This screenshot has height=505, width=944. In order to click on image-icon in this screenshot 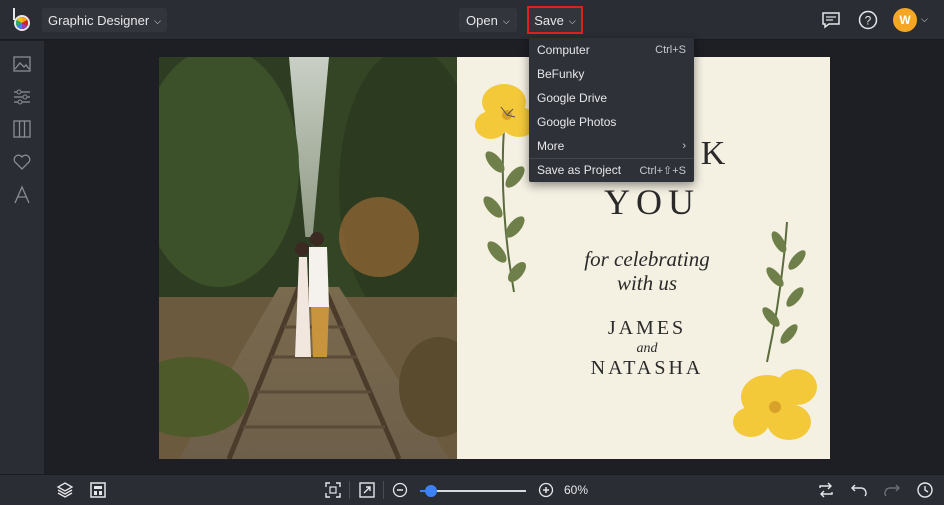, I will do `click(22, 64)`.